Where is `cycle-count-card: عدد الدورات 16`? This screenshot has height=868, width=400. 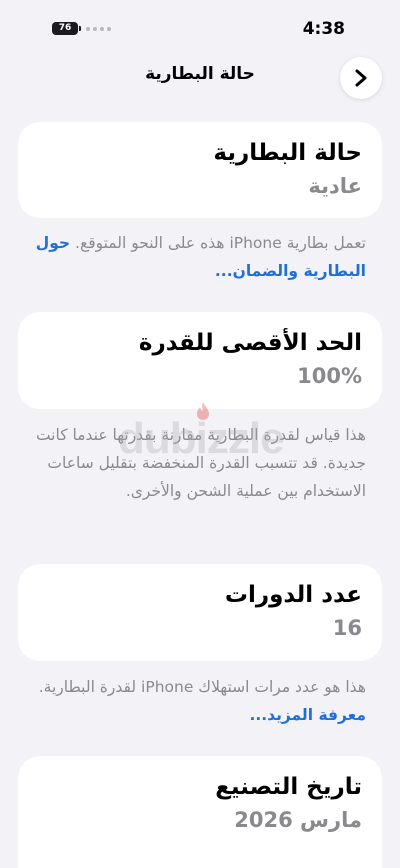 cycle-count-card: عدد الدورات 16 is located at coordinates (200, 612).